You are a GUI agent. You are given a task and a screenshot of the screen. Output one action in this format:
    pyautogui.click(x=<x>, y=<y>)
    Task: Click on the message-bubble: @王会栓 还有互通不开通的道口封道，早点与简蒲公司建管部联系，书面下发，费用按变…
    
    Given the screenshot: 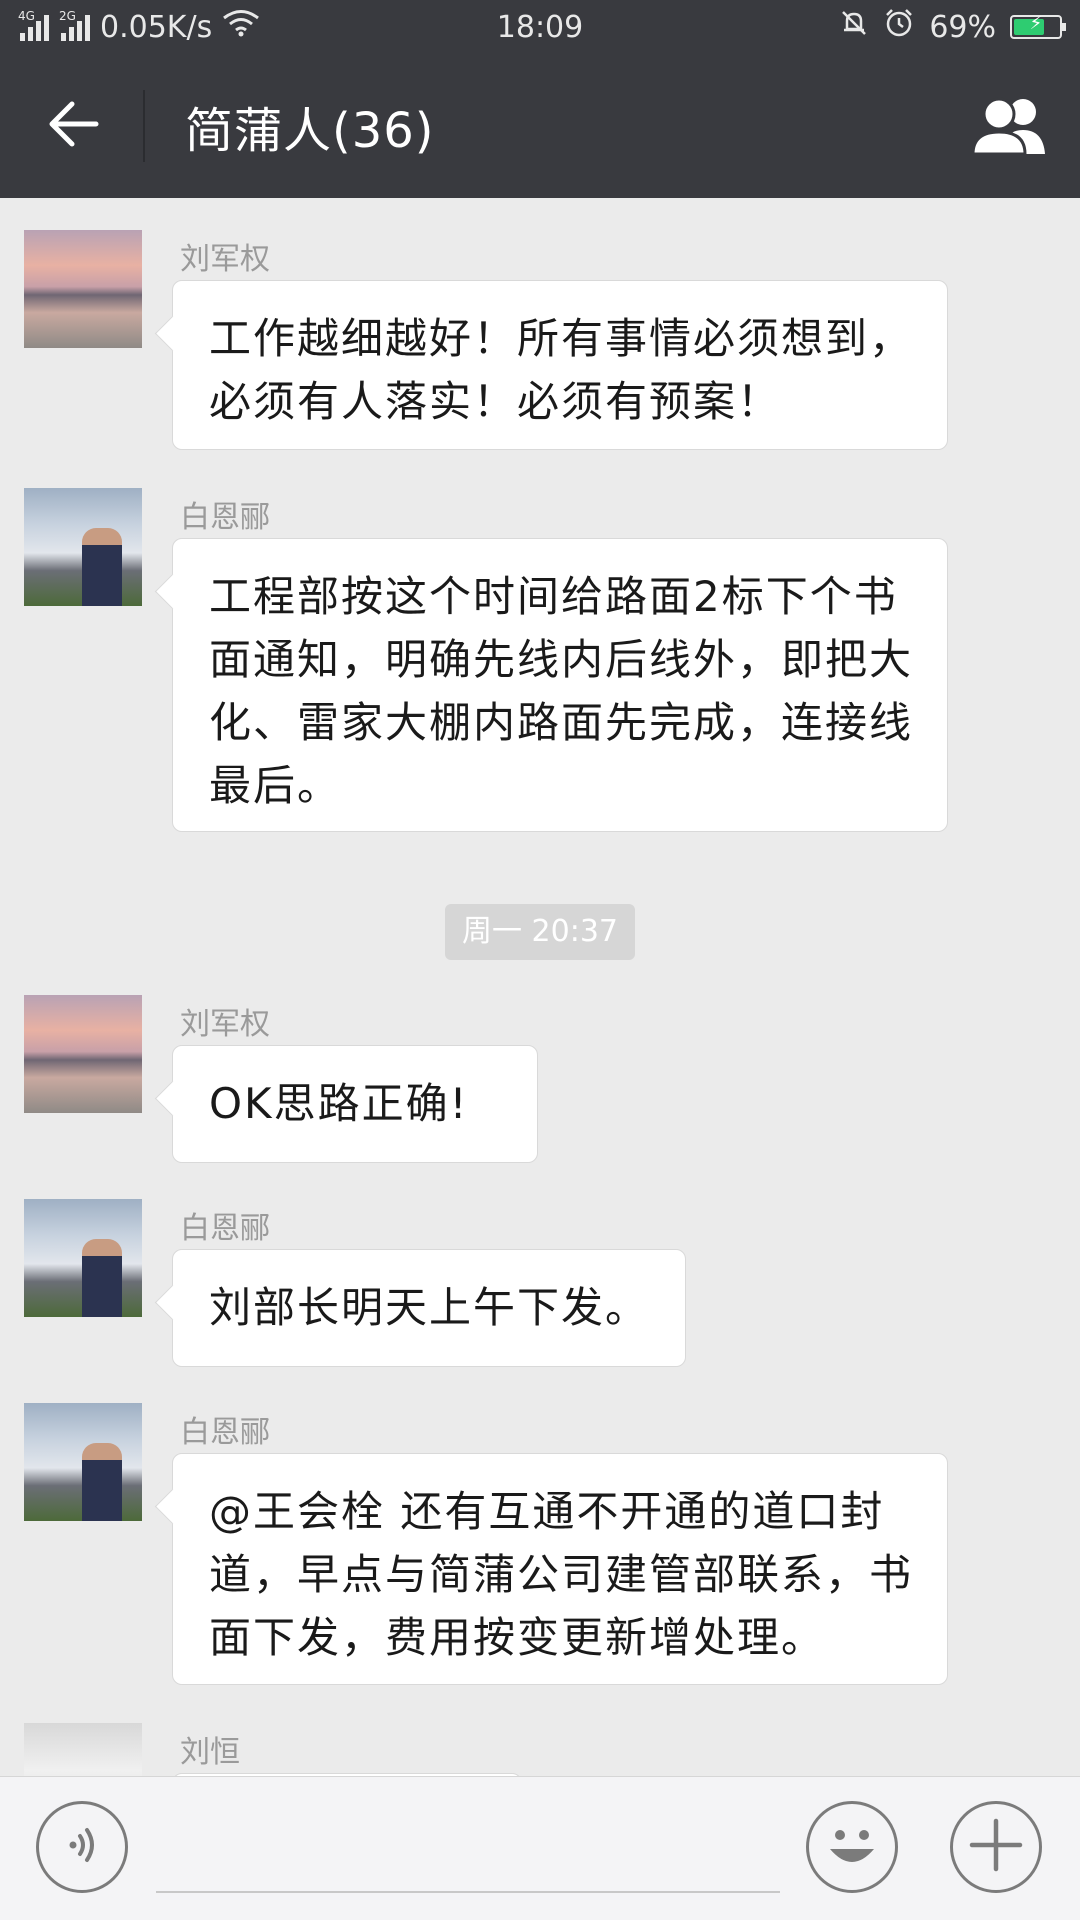 What is the action you would take?
    pyautogui.click(x=560, y=1569)
    